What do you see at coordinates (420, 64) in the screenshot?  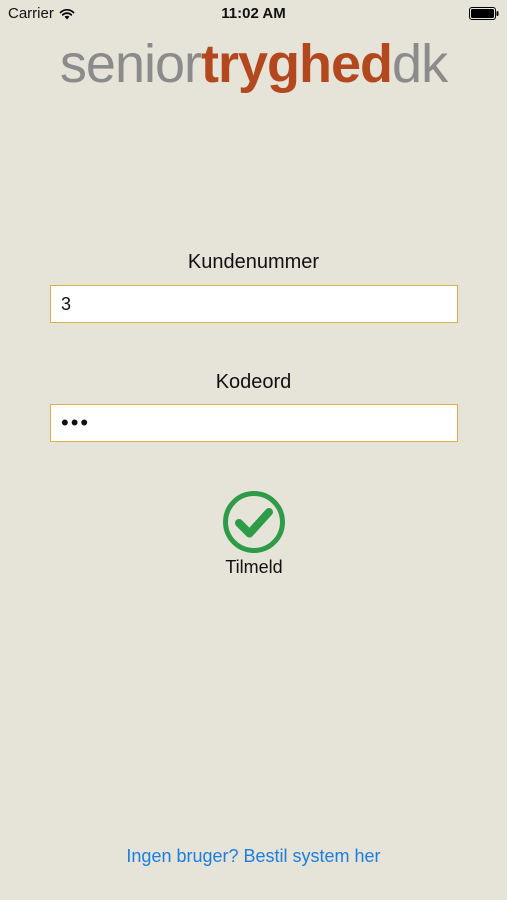 I see `logo-part-dk: dk` at bounding box center [420, 64].